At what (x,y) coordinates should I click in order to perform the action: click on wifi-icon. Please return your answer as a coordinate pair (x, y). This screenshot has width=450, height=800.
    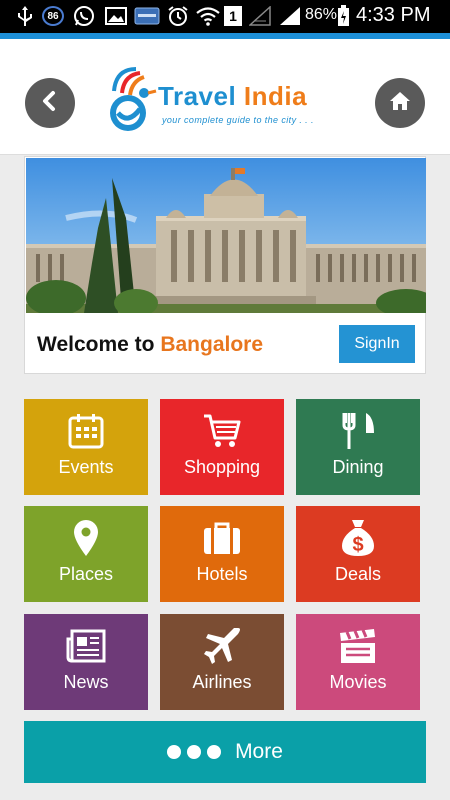
    Looking at the image, I should click on (208, 16).